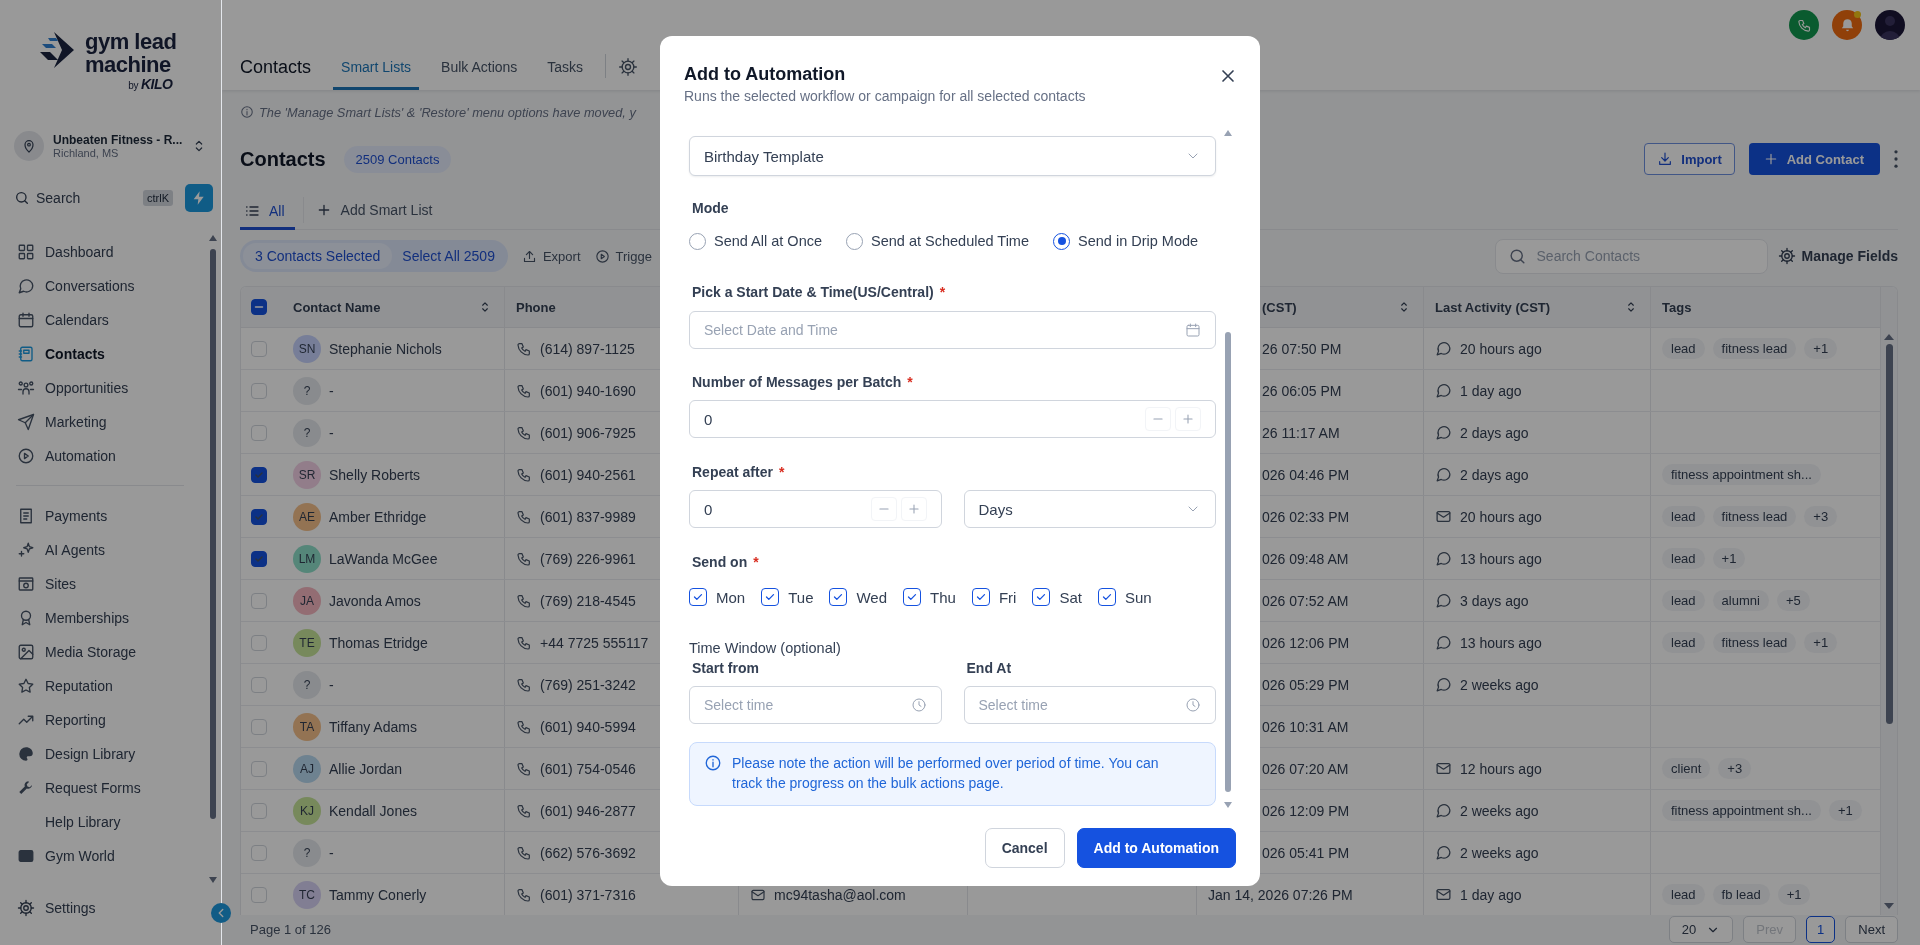 This screenshot has height=945, width=1920. I want to click on phone-icon, so click(524, 390).